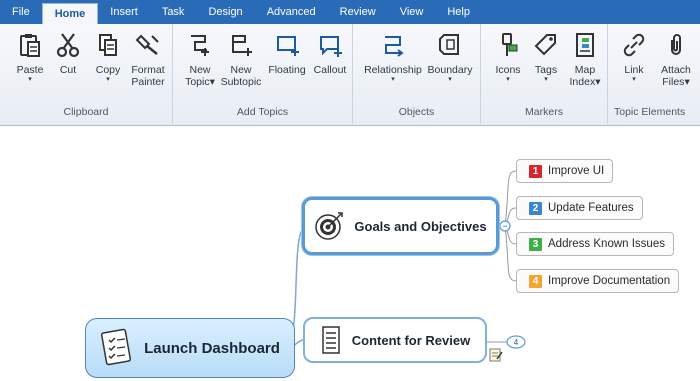 This screenshot has width=700, height=381. I want to click on format-painter-icon, so click(147, 44).